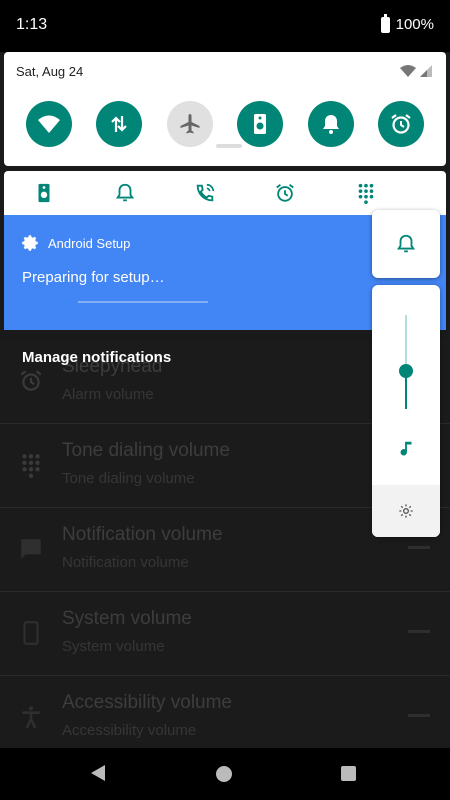  I want to click on ringer-mode-button, so click(406, 244).